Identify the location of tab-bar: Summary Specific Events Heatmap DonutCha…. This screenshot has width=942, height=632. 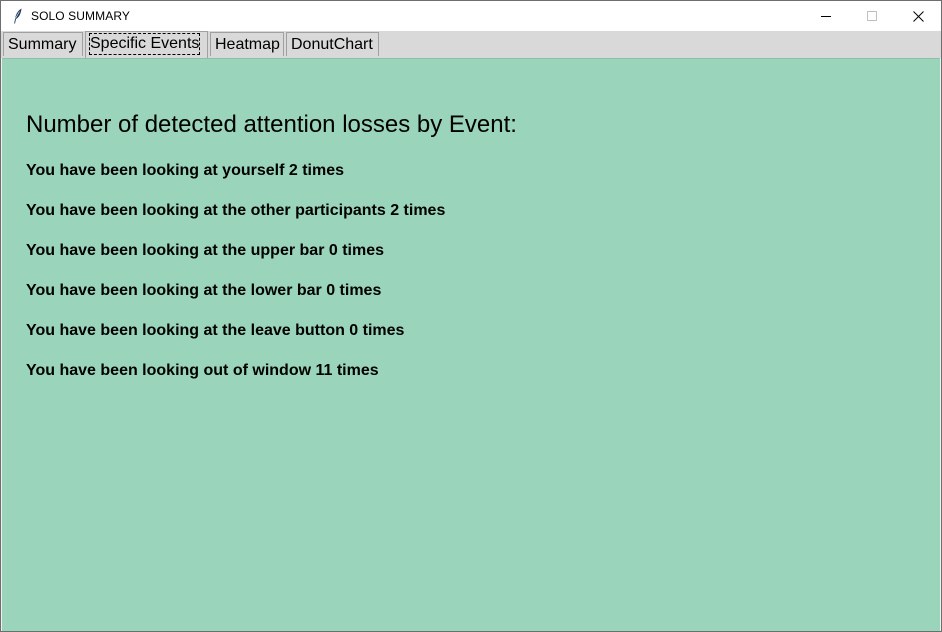
(471, 44).